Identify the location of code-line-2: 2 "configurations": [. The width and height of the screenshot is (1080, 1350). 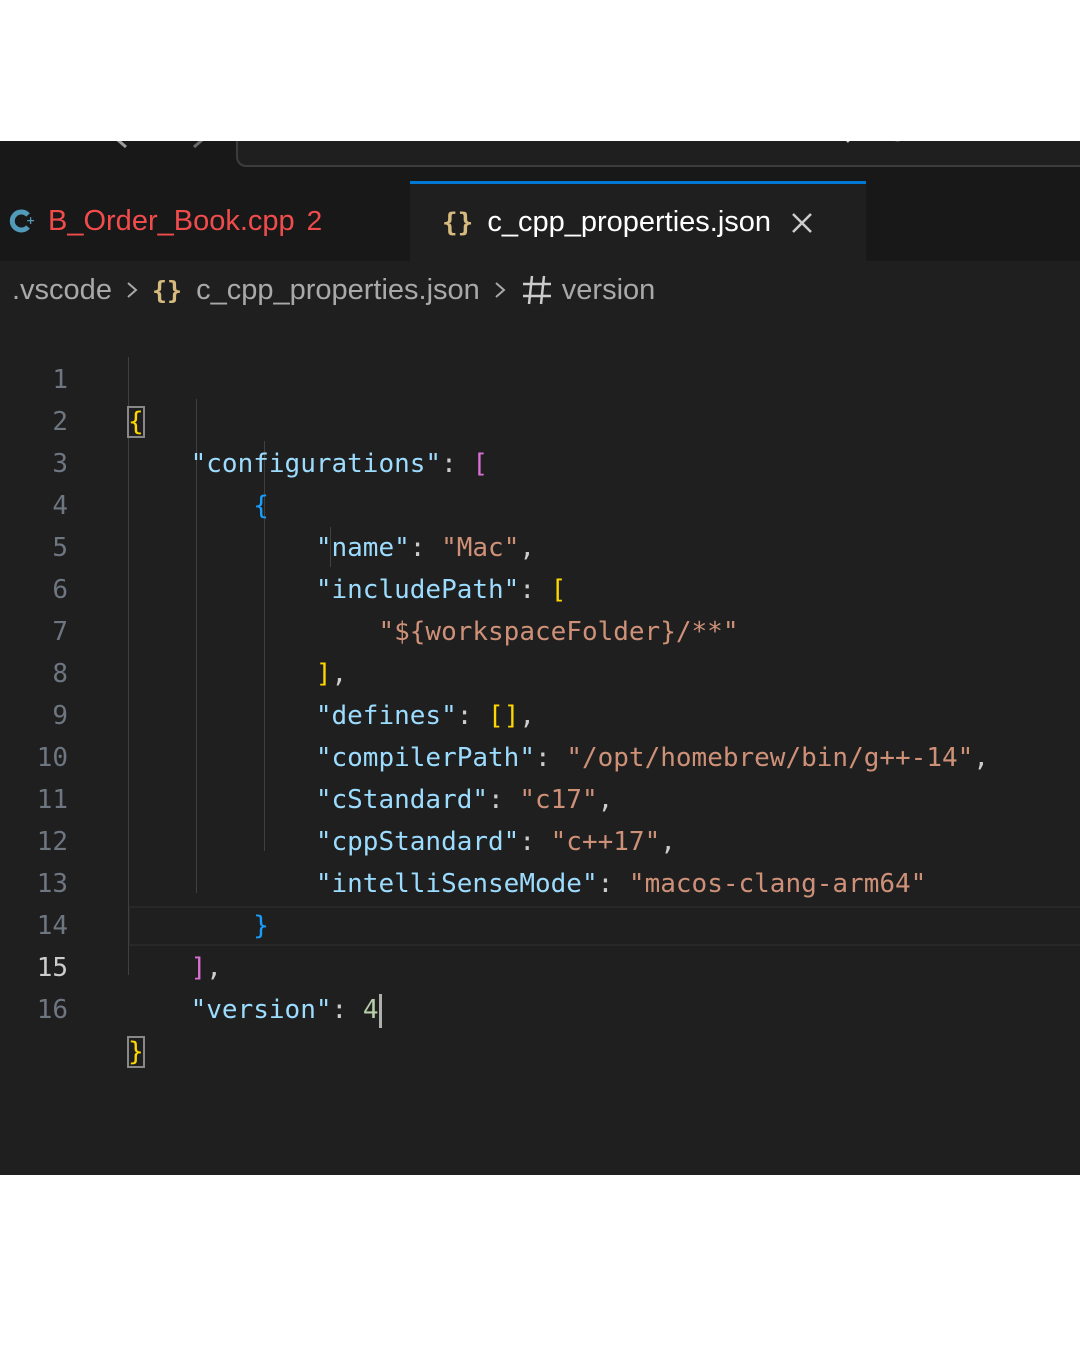
(540, 419).